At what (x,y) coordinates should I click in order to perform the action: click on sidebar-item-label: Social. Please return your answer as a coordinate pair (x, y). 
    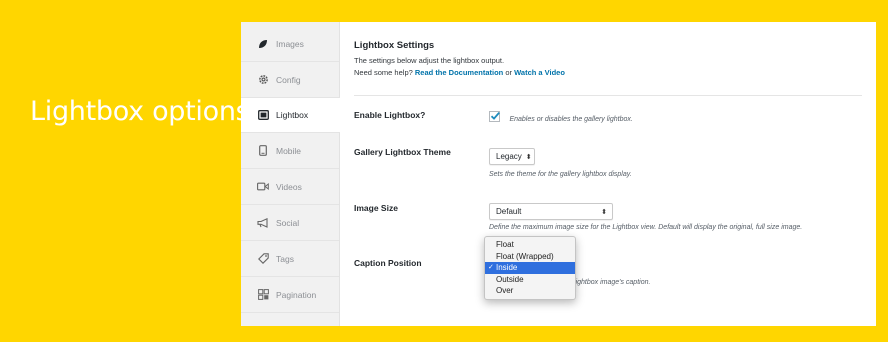
    Looking at the image, I should click on (288, 222).